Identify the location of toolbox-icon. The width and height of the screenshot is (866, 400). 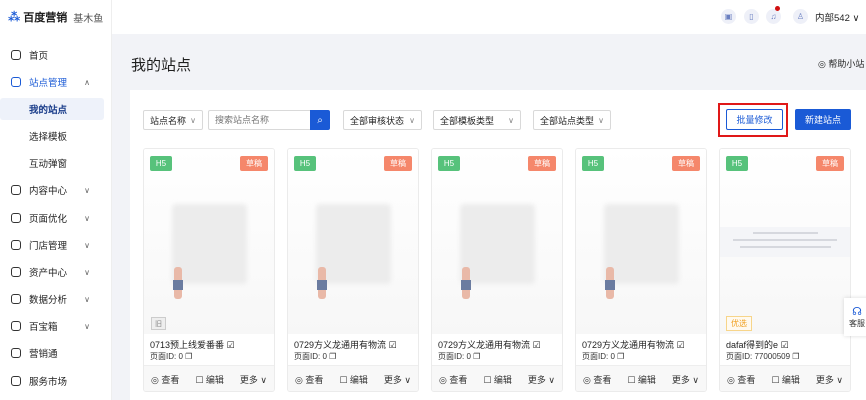
(16, 326).